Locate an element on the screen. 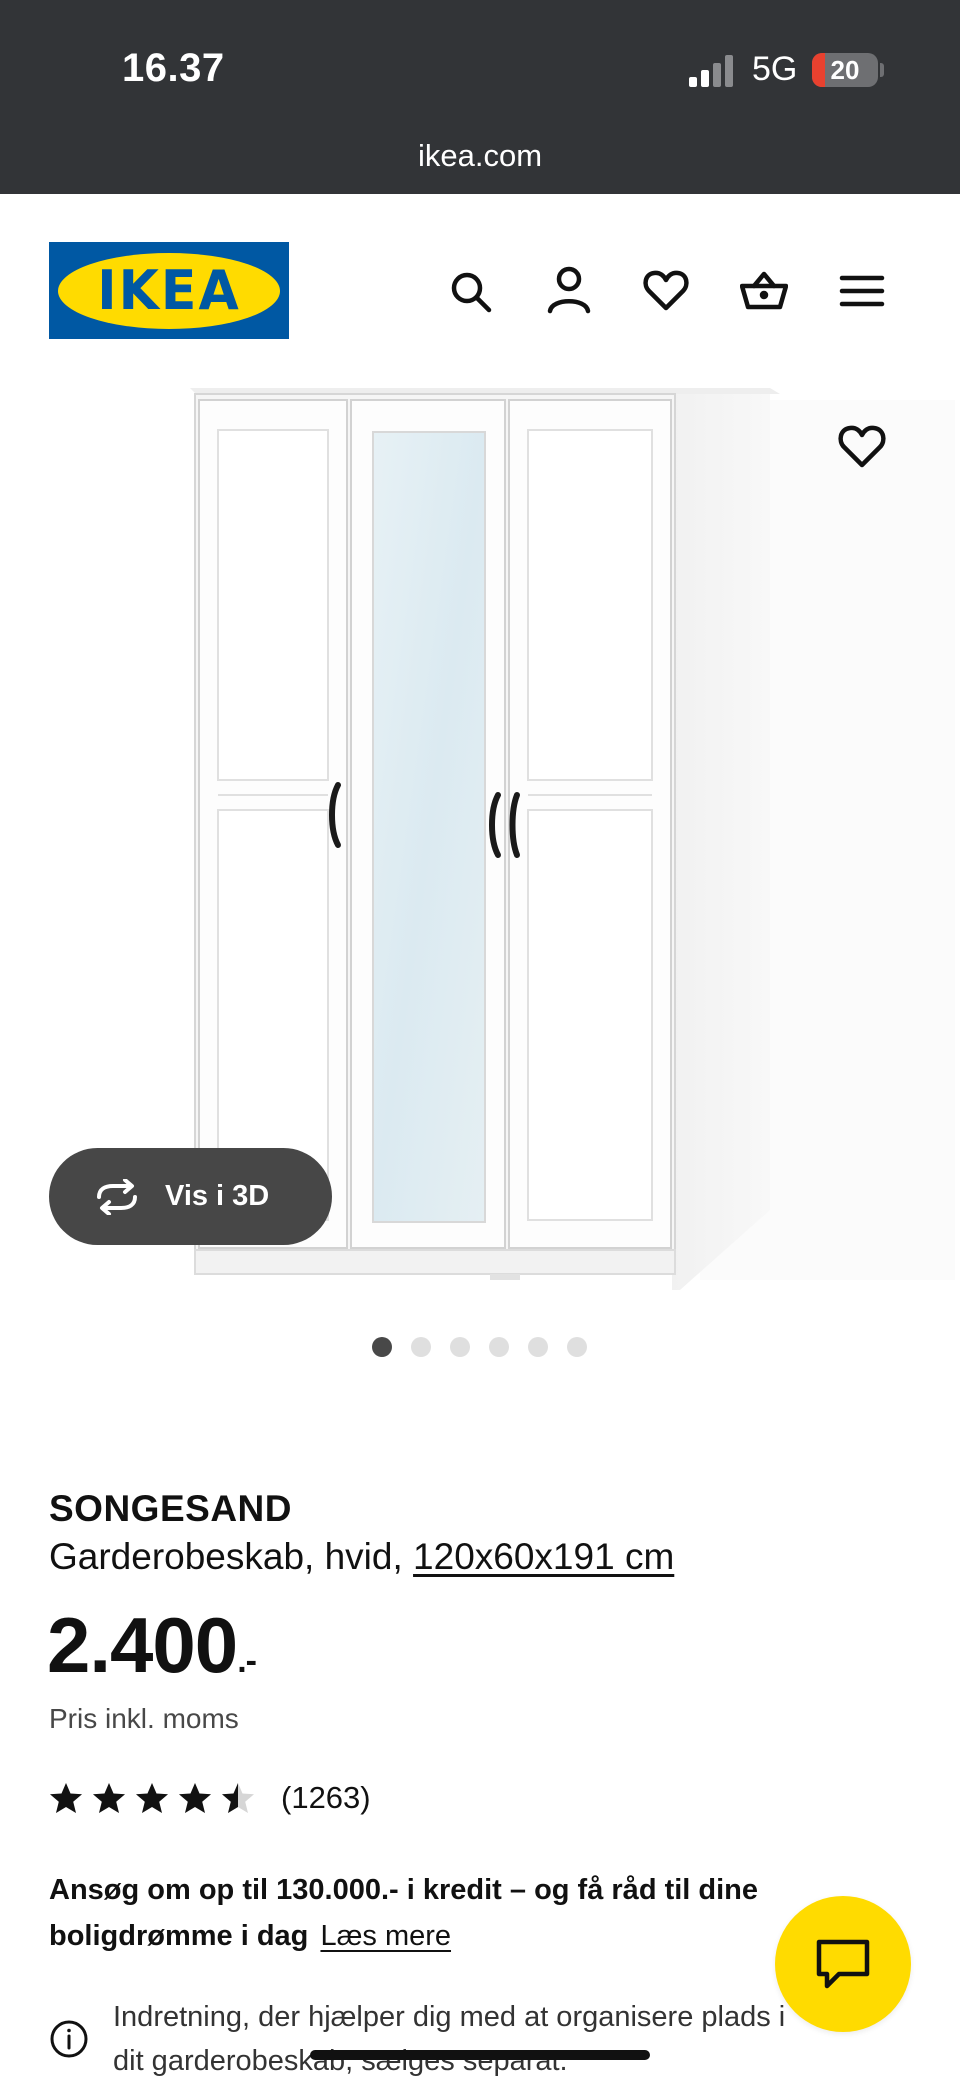  chat-button is located at coordinates (843, 1964).